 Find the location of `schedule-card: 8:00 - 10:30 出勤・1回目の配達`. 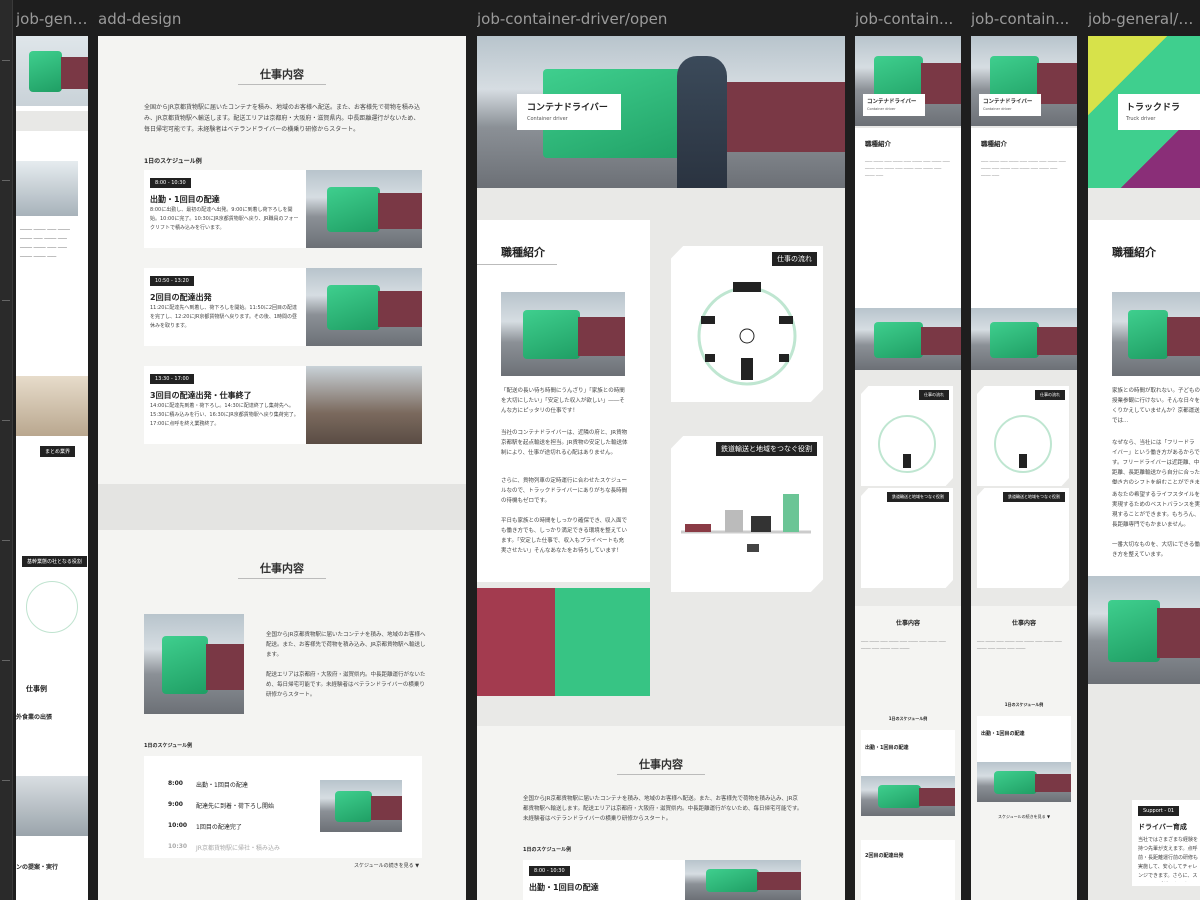

schedule-card: 8:00 - 10:30 出勤・1回目の配達 is located at coordinates (662, 880).